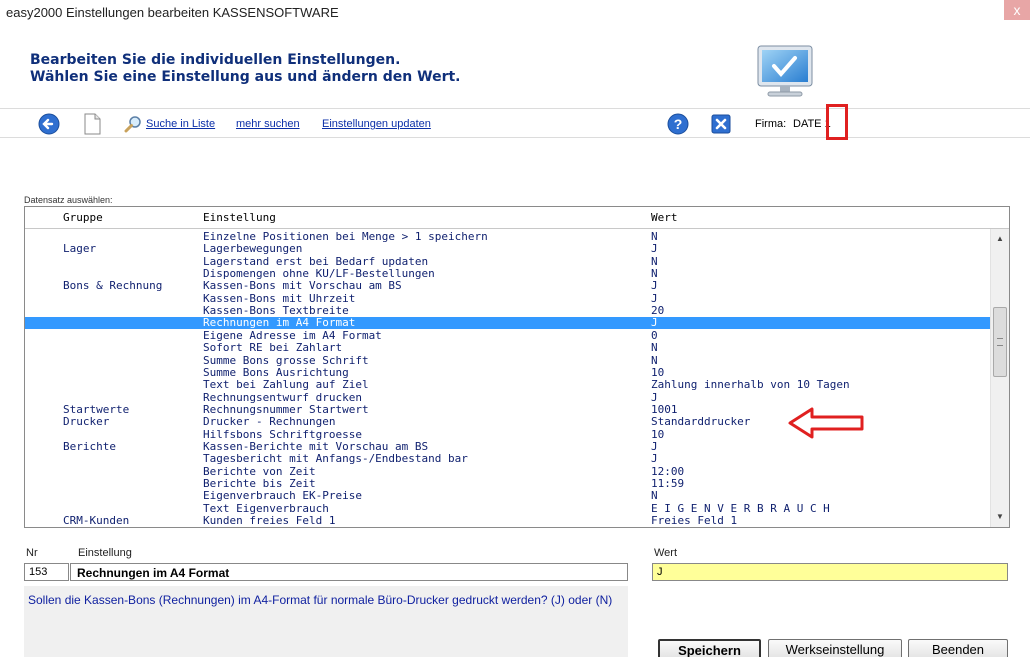  I want to click on annotation-arrow-icon, so click(826, 423).